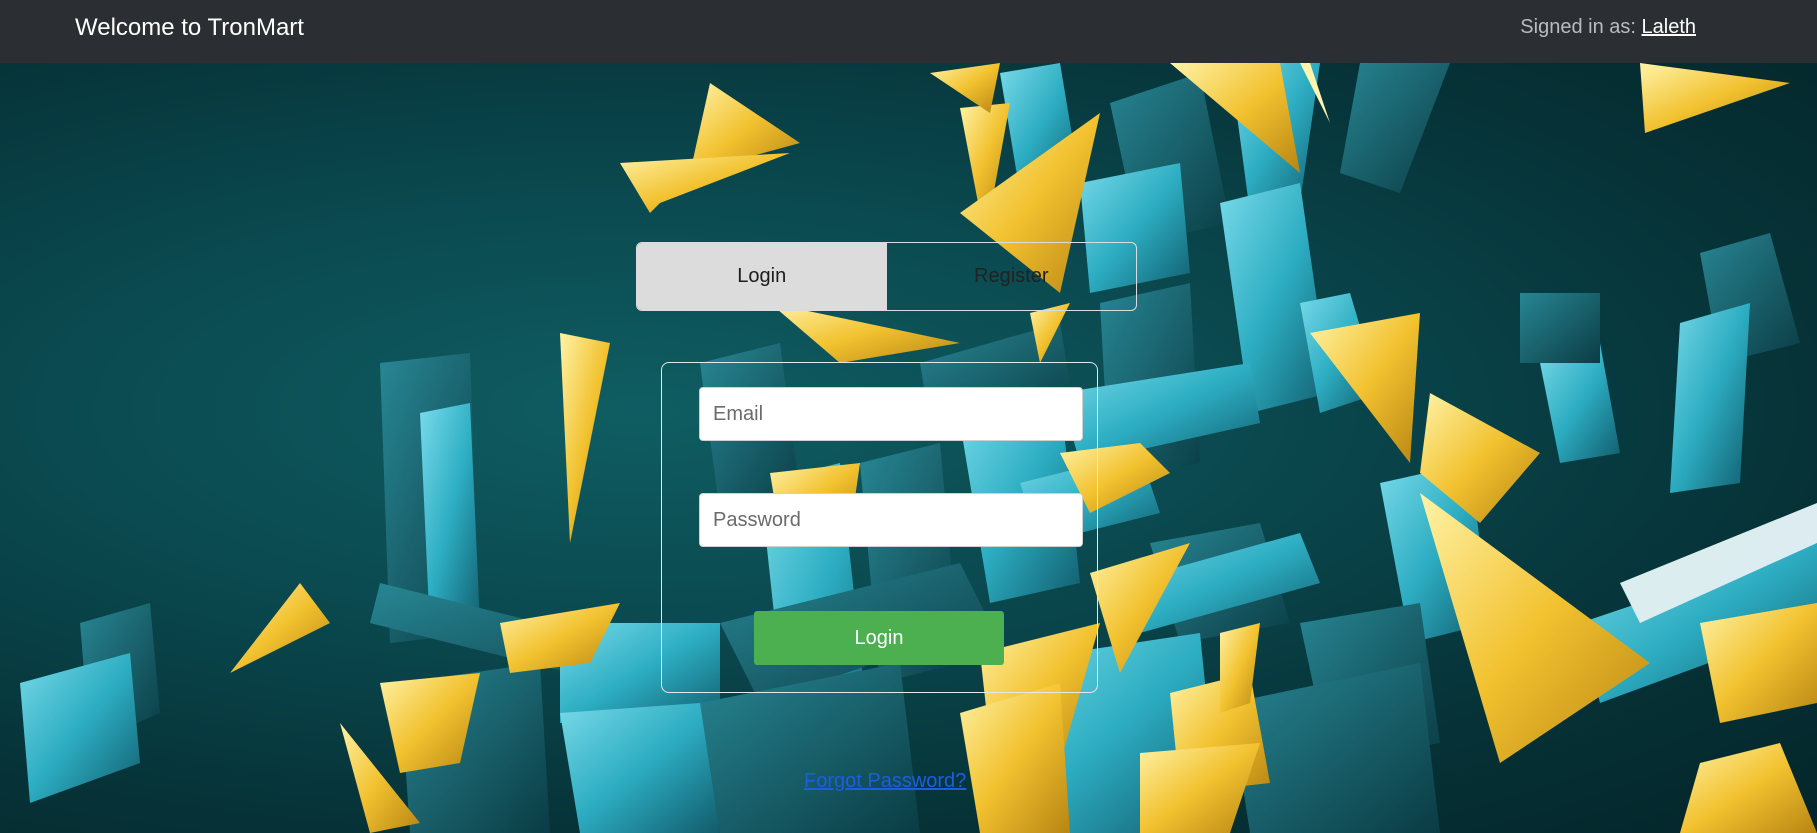  I want to click on password-field, so click(891, 520).